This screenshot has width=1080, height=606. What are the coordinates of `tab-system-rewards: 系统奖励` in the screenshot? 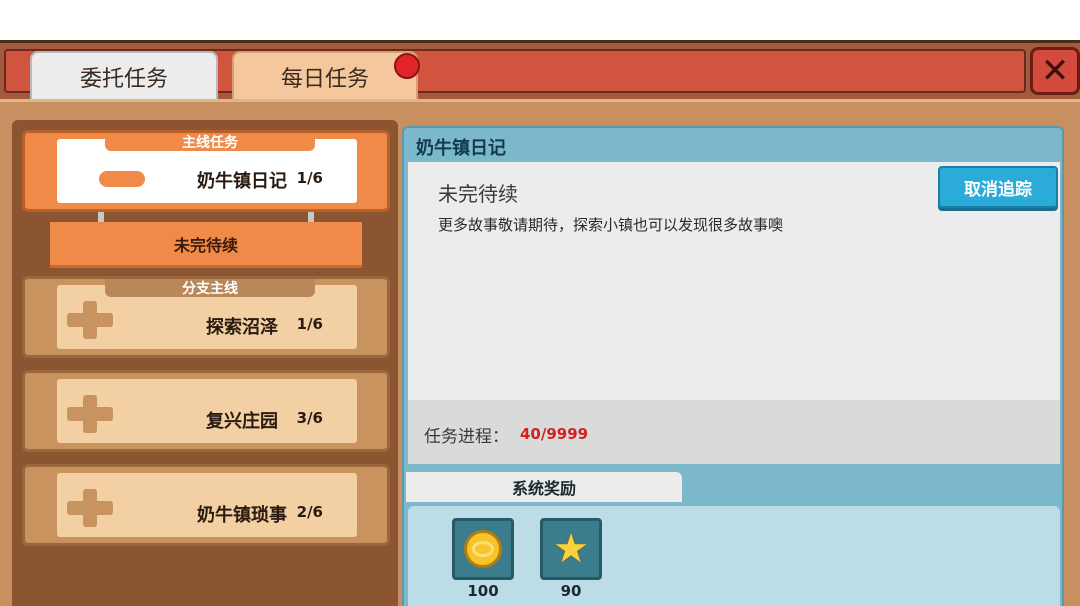 It's located at (544, 487).